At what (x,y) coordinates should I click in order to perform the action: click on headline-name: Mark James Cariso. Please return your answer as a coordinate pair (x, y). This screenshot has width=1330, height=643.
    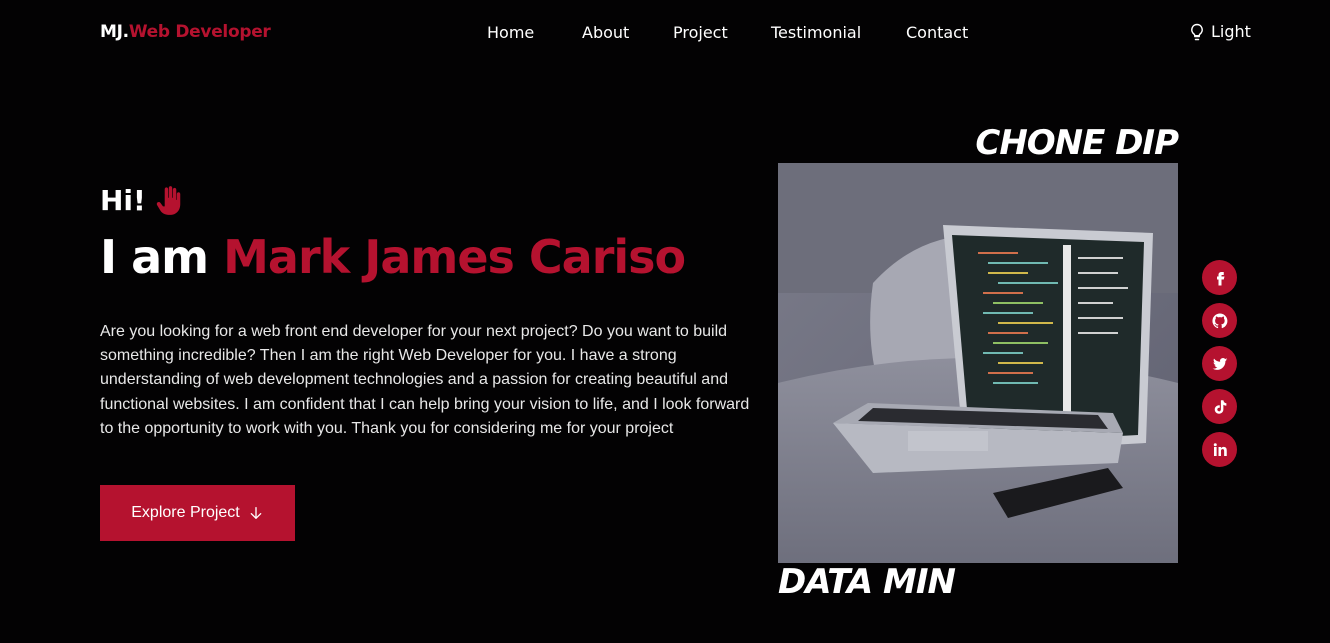
    Looking at the image, I should click on (454, 257).